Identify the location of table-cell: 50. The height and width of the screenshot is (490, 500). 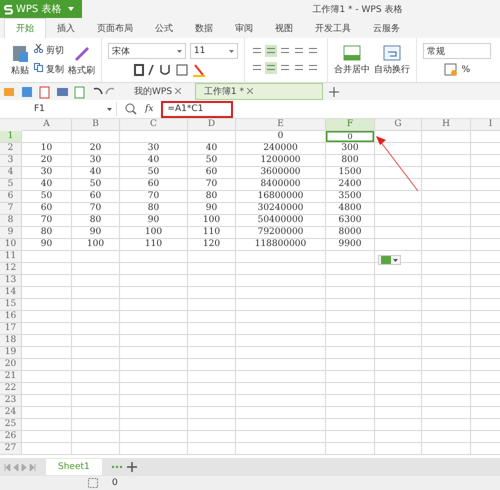
(96, 185).